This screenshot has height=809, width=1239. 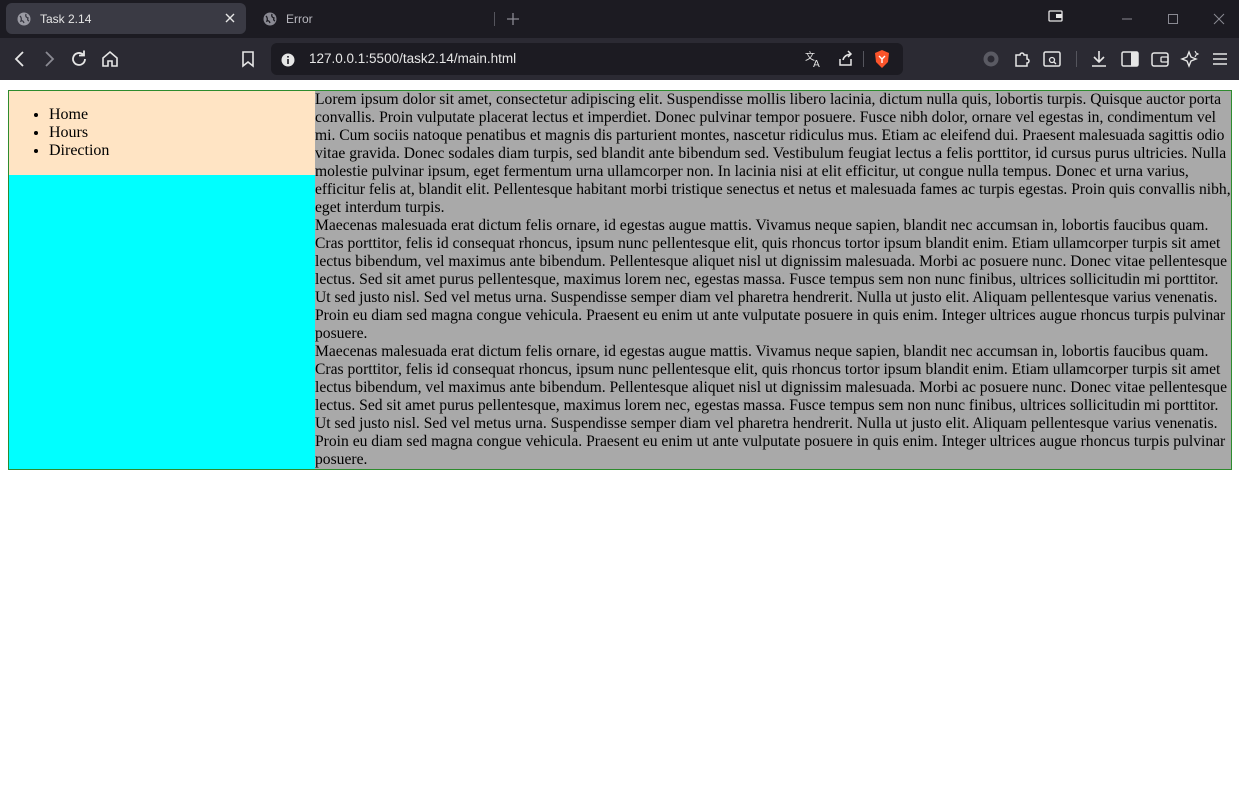 What do you see at coordinates (49, 59) in the screenshot?
I see `forward-icon` at bounding box center [49, 59].